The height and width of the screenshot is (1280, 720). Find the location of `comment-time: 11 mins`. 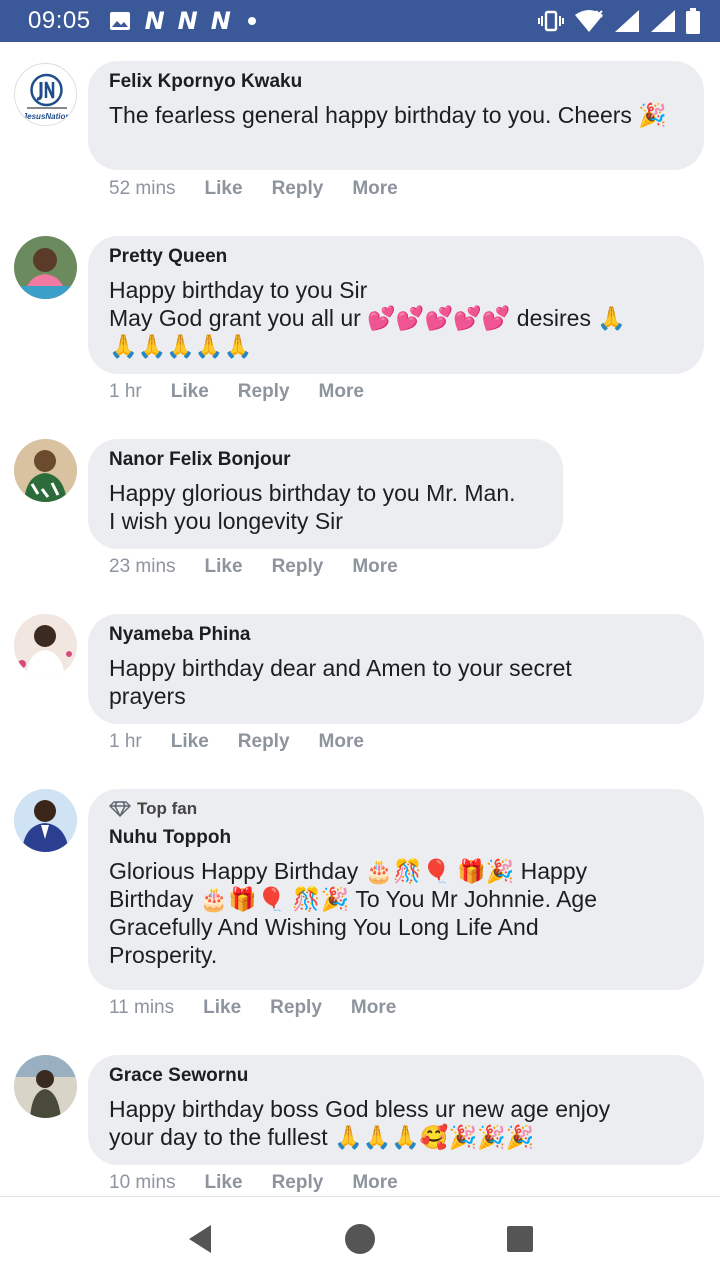

comment-time: 11 mins is located at coordinates (141, 1008).